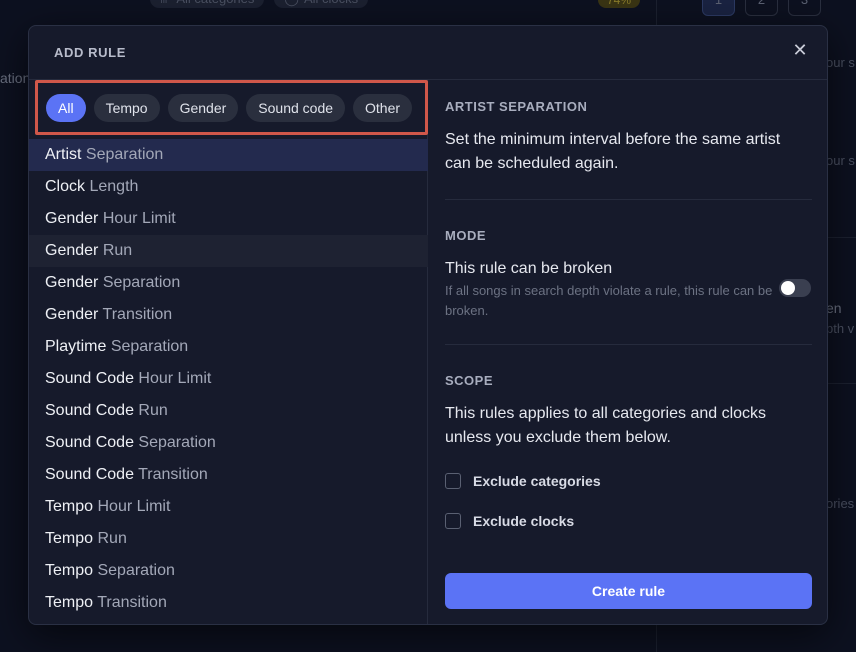  Describe the element at coordinates (840, 503) in the screenshot. I see `background-right-text: ories` at that location.